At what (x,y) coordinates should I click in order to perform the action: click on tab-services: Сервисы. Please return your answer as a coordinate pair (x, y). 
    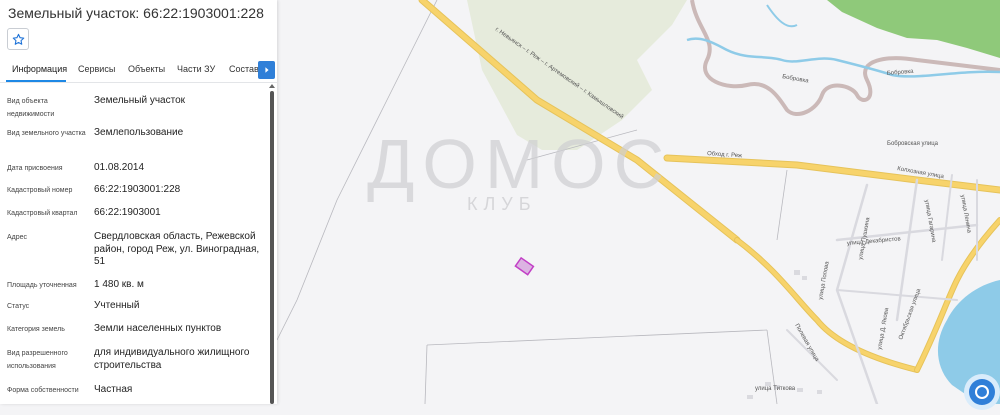
    Looking at the image, I should click on (96, 69).